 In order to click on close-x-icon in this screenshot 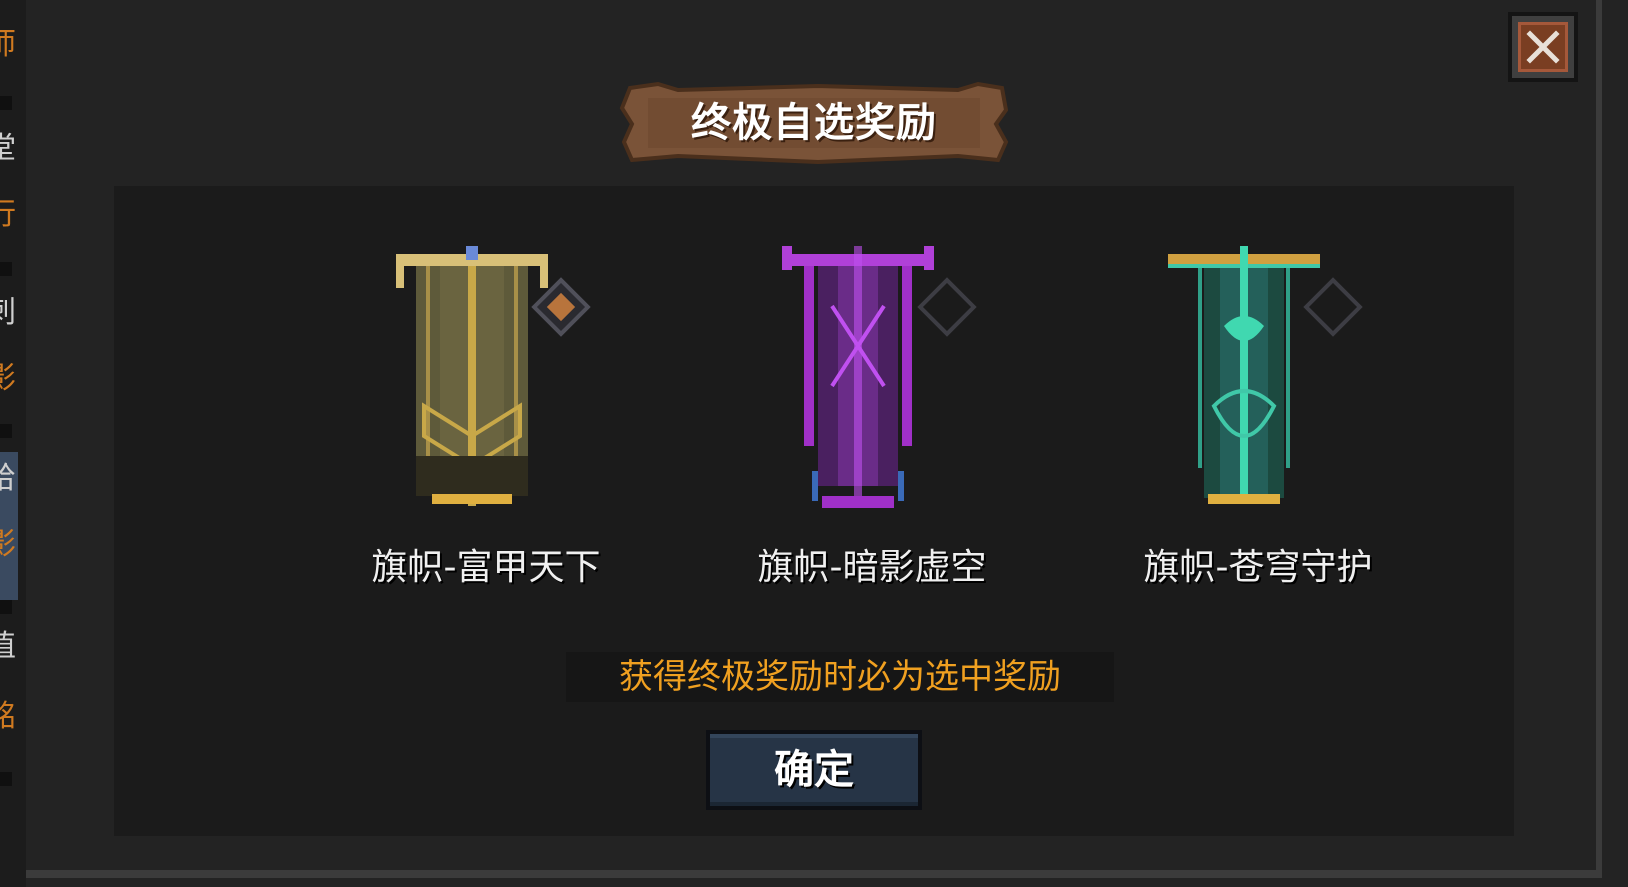, I will do `click(1543, 47)`.